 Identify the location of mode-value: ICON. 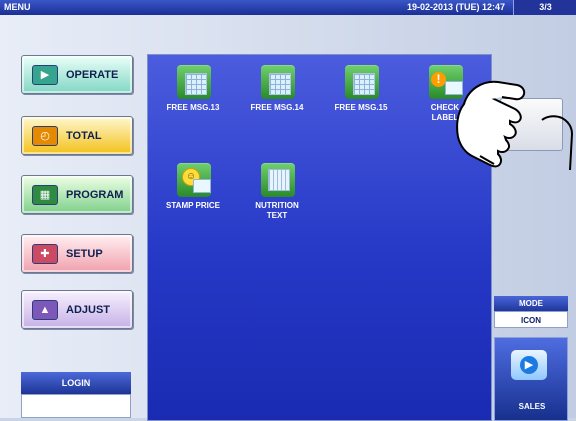
(531, 319).